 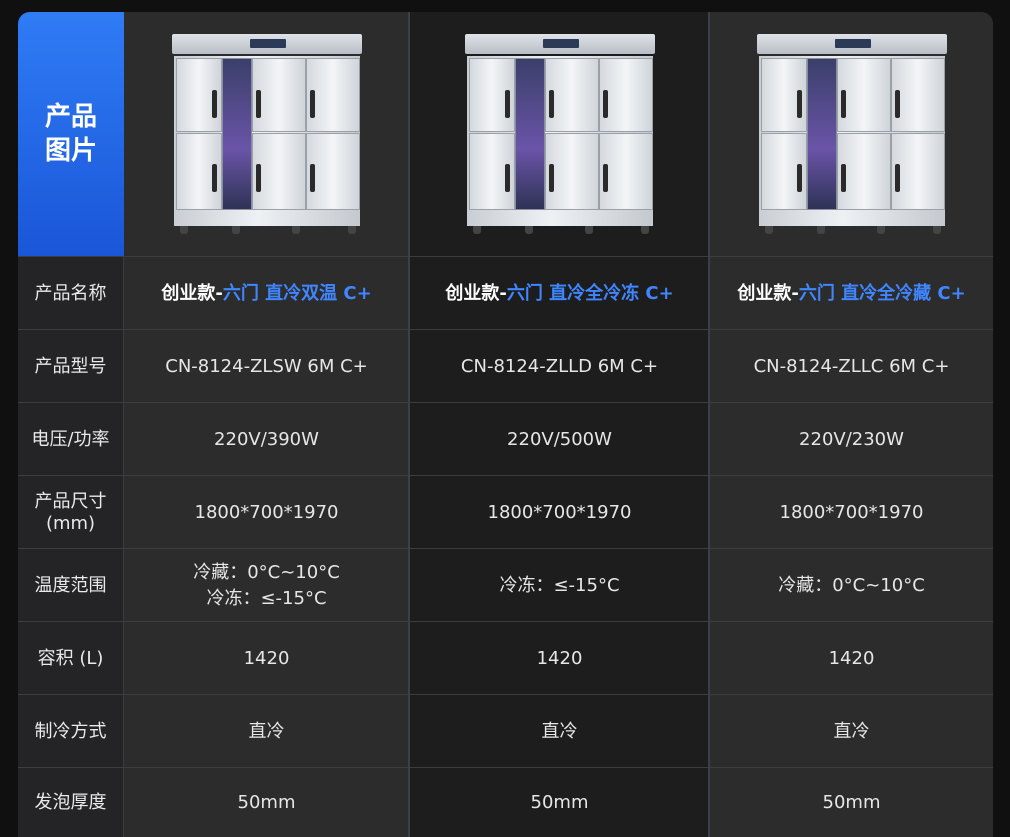 What do you see at coordinates (266, 366) in the screenshot?
I see `model-1: CN-8124-ZLSW 6M C+` at bounding box center [266, 366].